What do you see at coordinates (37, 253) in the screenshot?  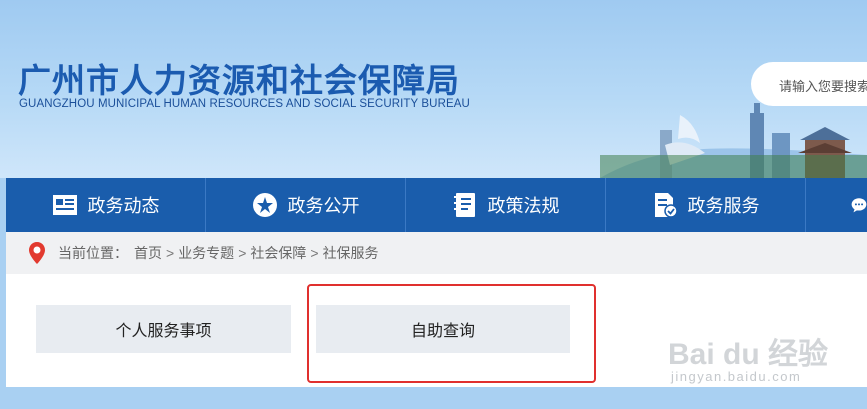 I see `location-pin-icon` at bounding box center [37, 253].